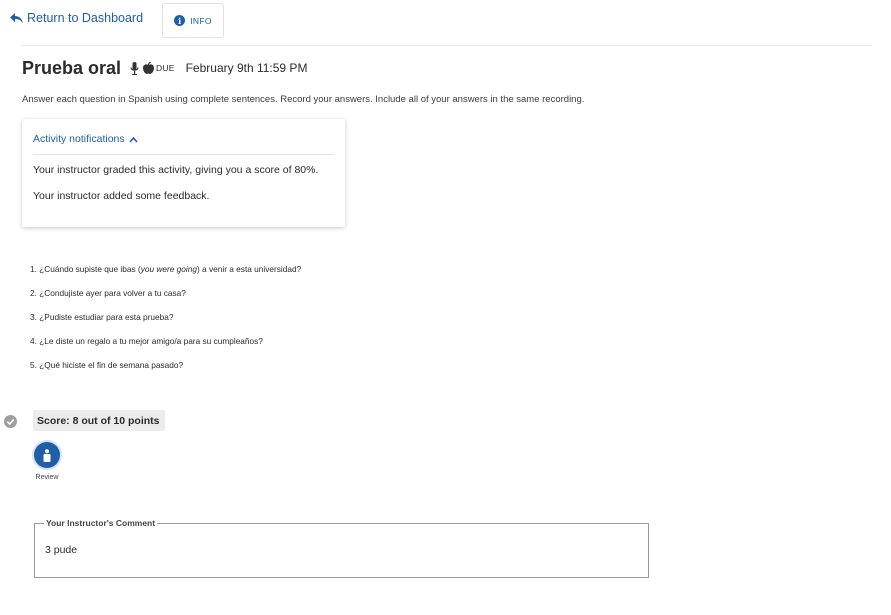 Image resolution: width=891 pixels, height=615 pixels. What do you see at coordinates (149, 68) in the screenshot?
I see `apple-icon` at bounding box center [149, 68].